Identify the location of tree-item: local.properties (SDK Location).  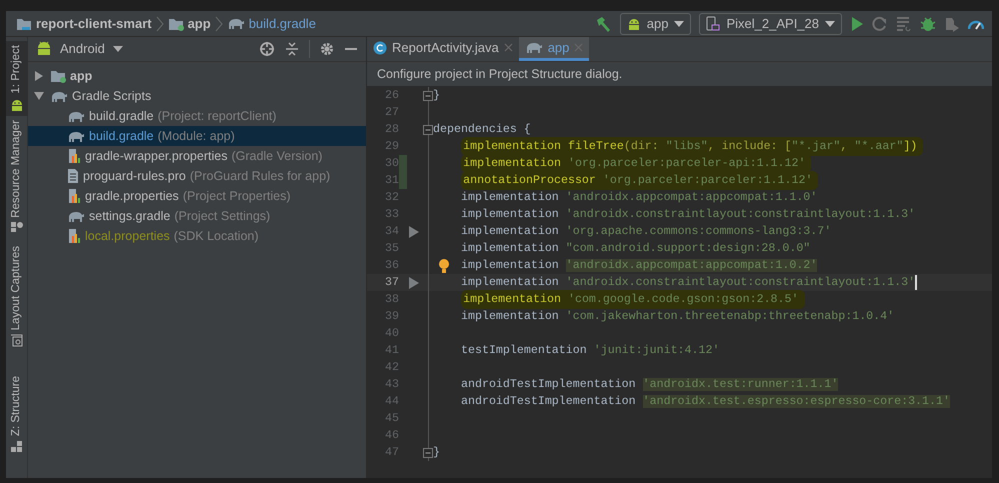
(197, 236).